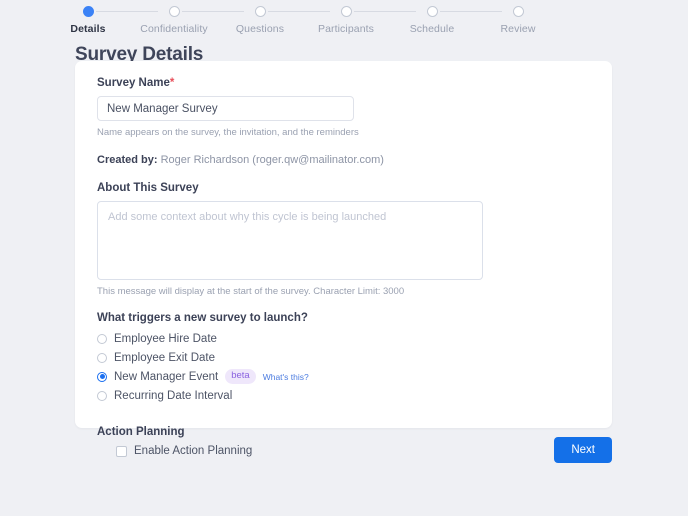 The image size is (688, 516). What do you see at coordinates (518, 11) in the screenshot?
I see `step-dot-review-icon` at bounding box center [518, 11].